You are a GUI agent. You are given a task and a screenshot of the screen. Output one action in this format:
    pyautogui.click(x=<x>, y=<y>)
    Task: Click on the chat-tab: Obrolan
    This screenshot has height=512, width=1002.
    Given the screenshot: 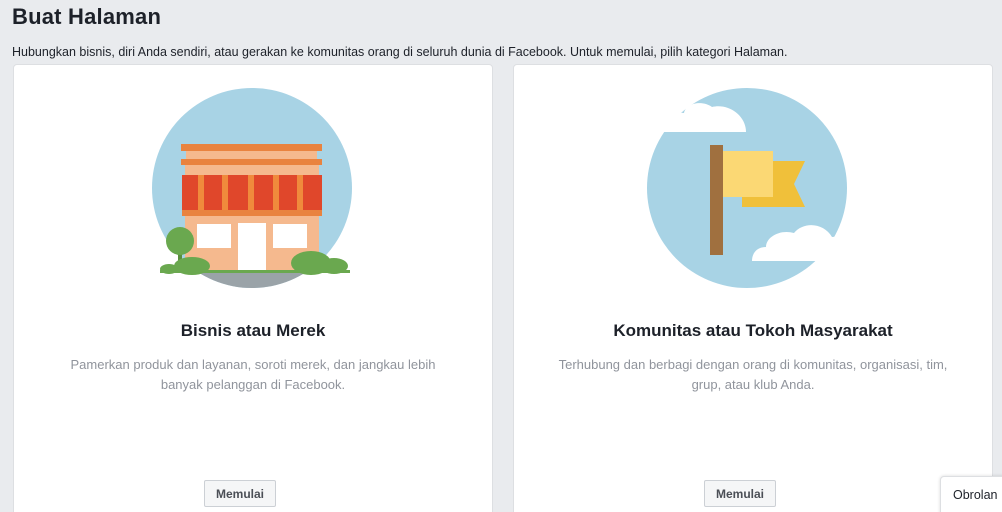 What is the action you would take?
    pyautogui.click(x=971, y=494)
    